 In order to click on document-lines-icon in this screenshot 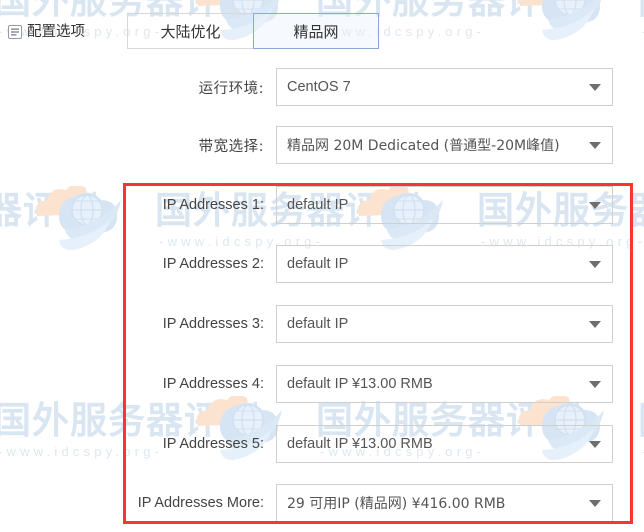, I will do `click(15, 34)`.